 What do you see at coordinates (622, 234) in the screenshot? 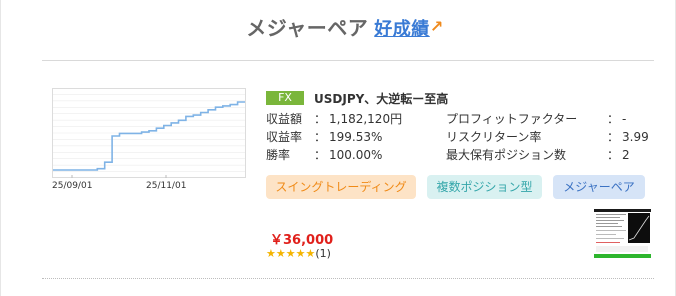
I see `backtest-thumbnail-image` at bounding box center [622, 234].